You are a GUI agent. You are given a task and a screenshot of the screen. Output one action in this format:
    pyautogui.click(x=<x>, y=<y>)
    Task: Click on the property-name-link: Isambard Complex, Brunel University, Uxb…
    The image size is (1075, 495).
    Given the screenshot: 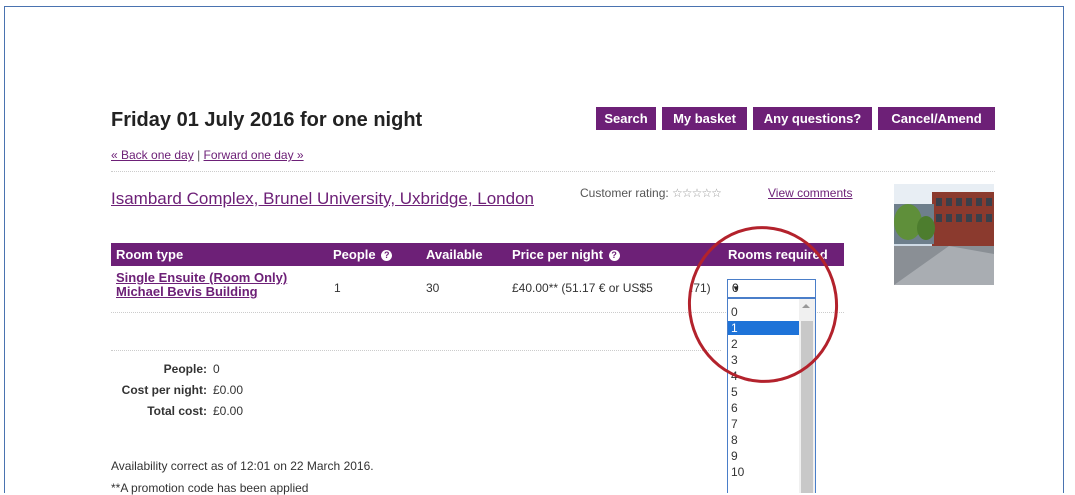 What is the action you would take?
    pyautogui.click(x=341, y=198)
    